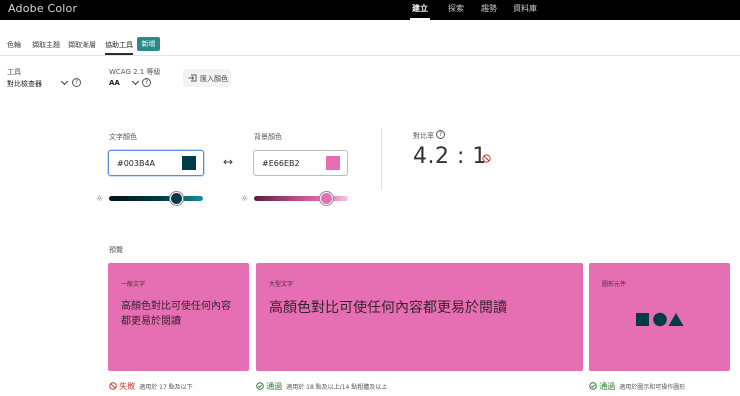  Describe the element at coordinates (337, 387) in the screenshot. I see `status-note: 適用於 18 點及以上/14 點粗體及以上` at that location.